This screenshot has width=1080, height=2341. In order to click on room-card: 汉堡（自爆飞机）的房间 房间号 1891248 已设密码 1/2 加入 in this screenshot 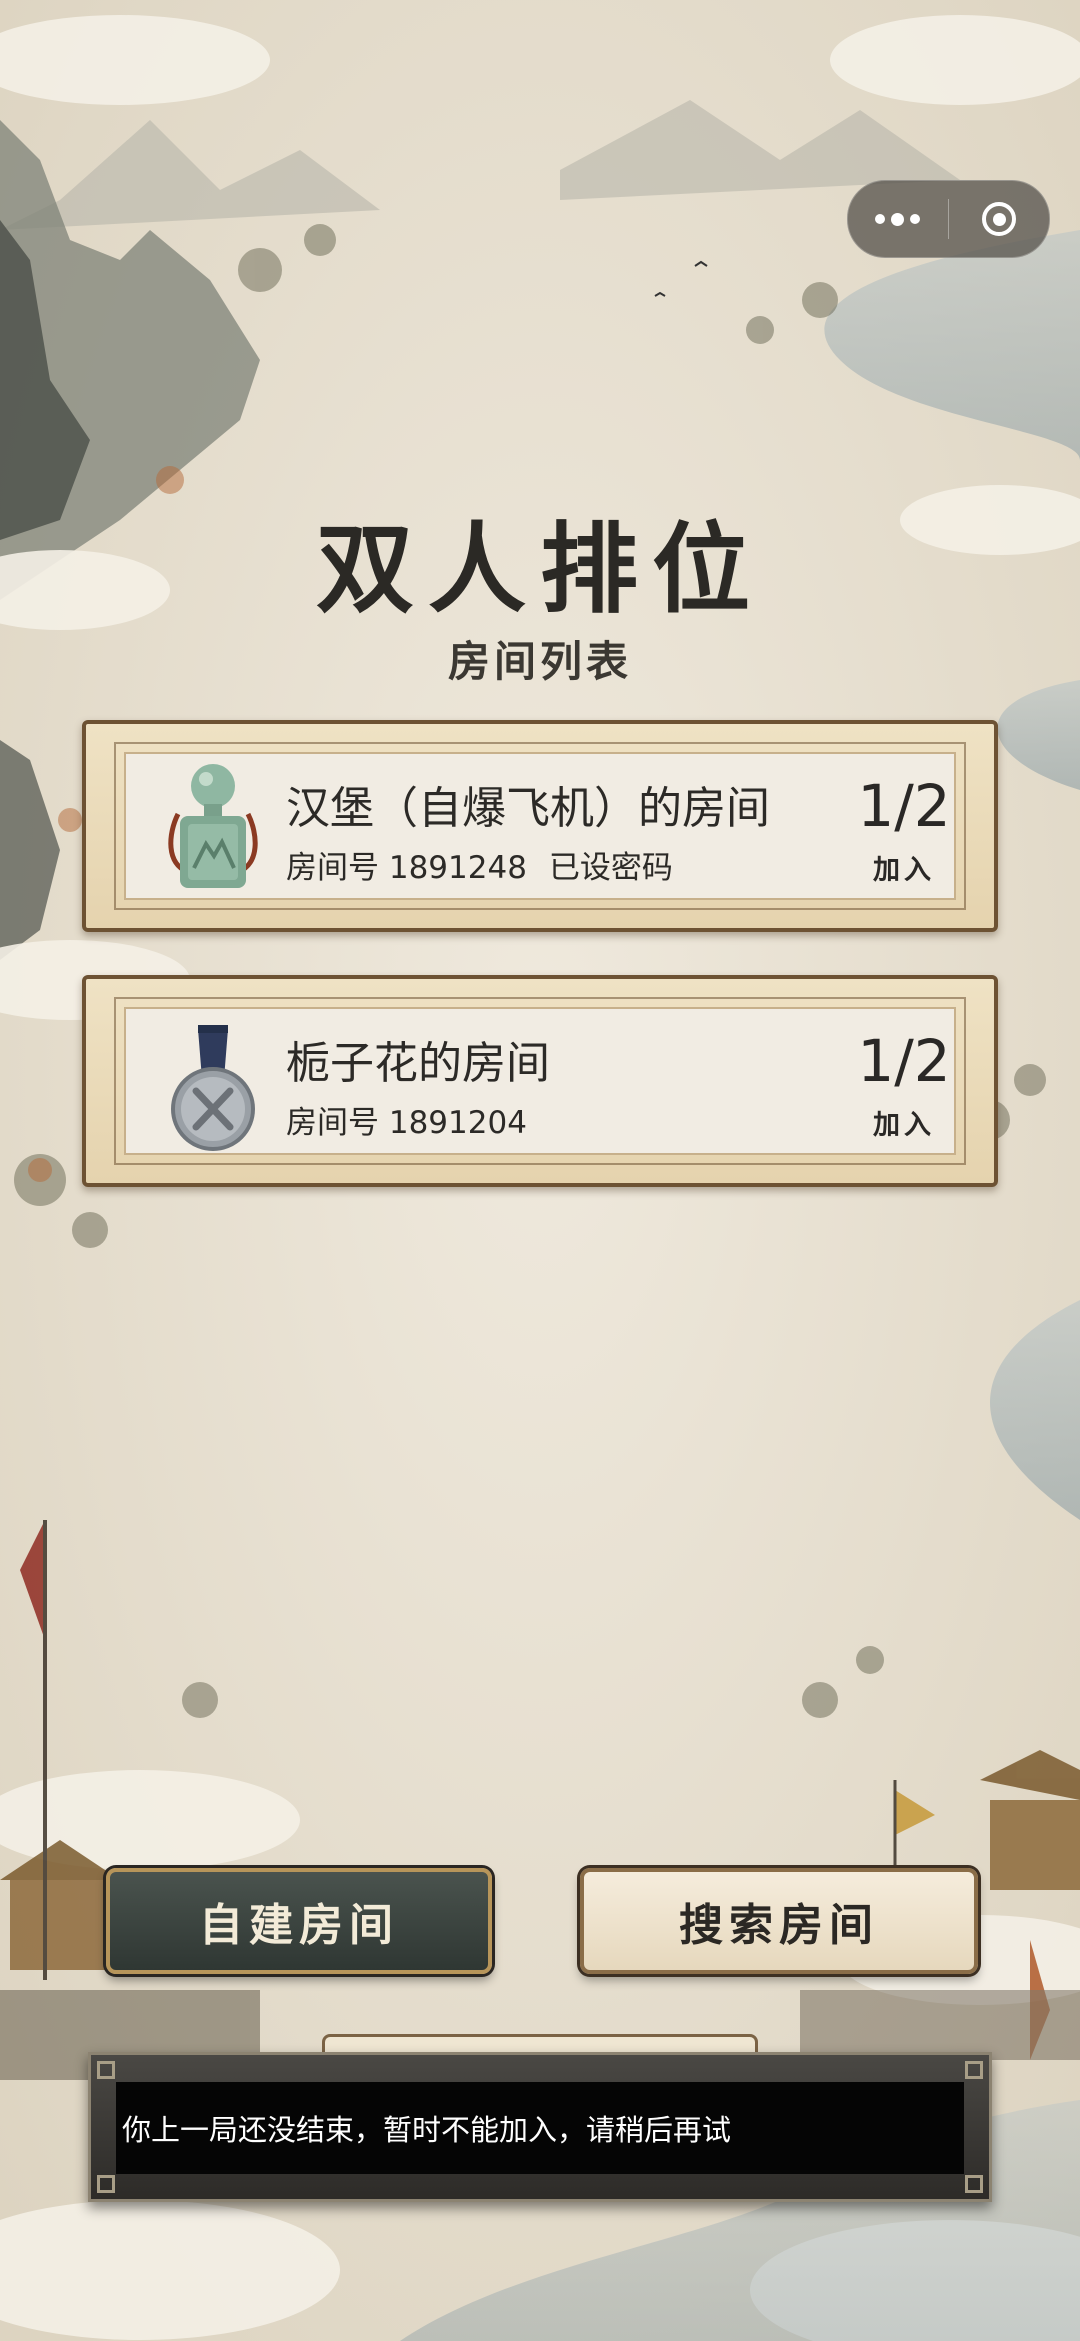, I will do `click(540, 826)`.